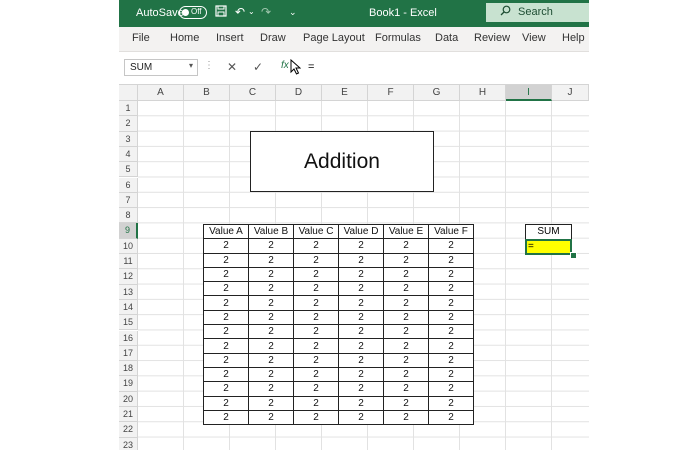 Image resolution: width=700 pixels, height=450 pixels. Describe the element at coordinates (128, 292) in the screenshot. I see `row-header: 13` at that location.